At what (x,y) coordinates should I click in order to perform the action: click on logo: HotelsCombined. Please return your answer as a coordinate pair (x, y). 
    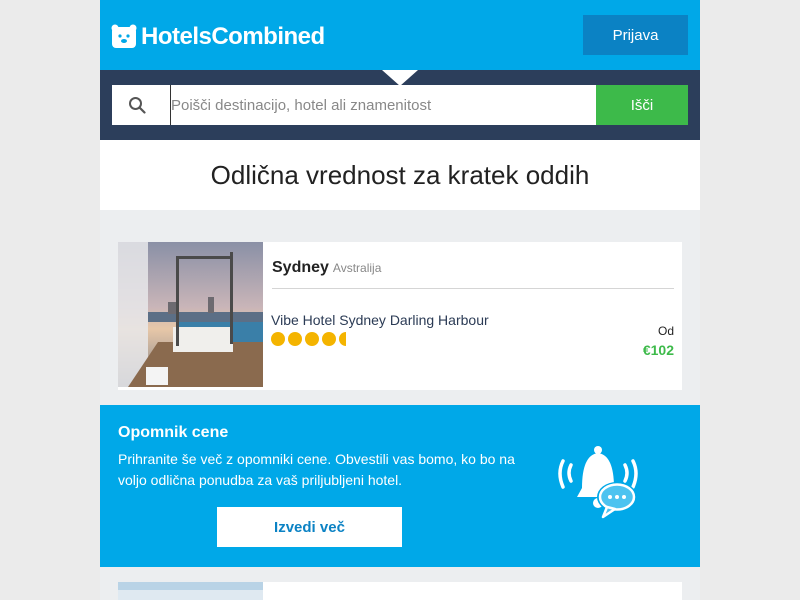
    Looking at the image, I should click on (218, 37).